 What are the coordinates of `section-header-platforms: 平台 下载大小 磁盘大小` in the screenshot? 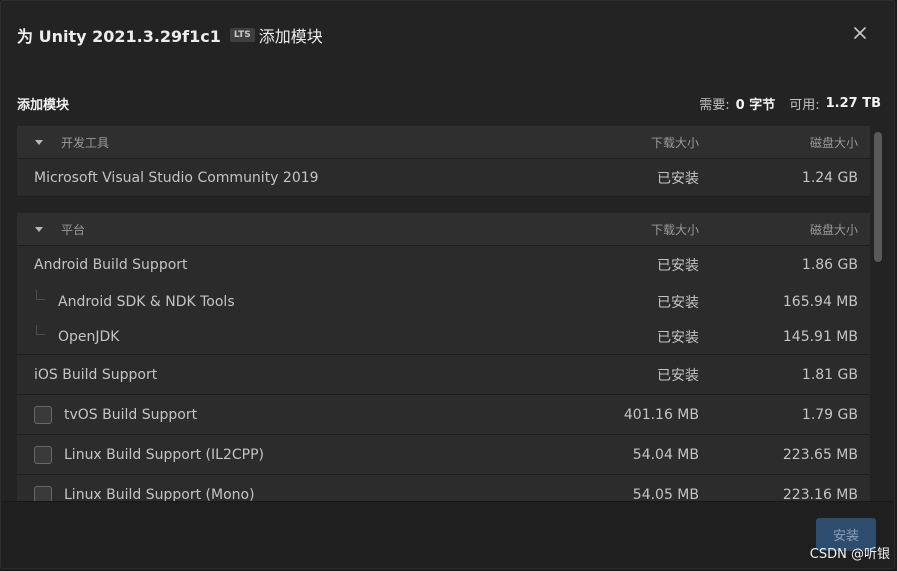 It's located at (443, 229).